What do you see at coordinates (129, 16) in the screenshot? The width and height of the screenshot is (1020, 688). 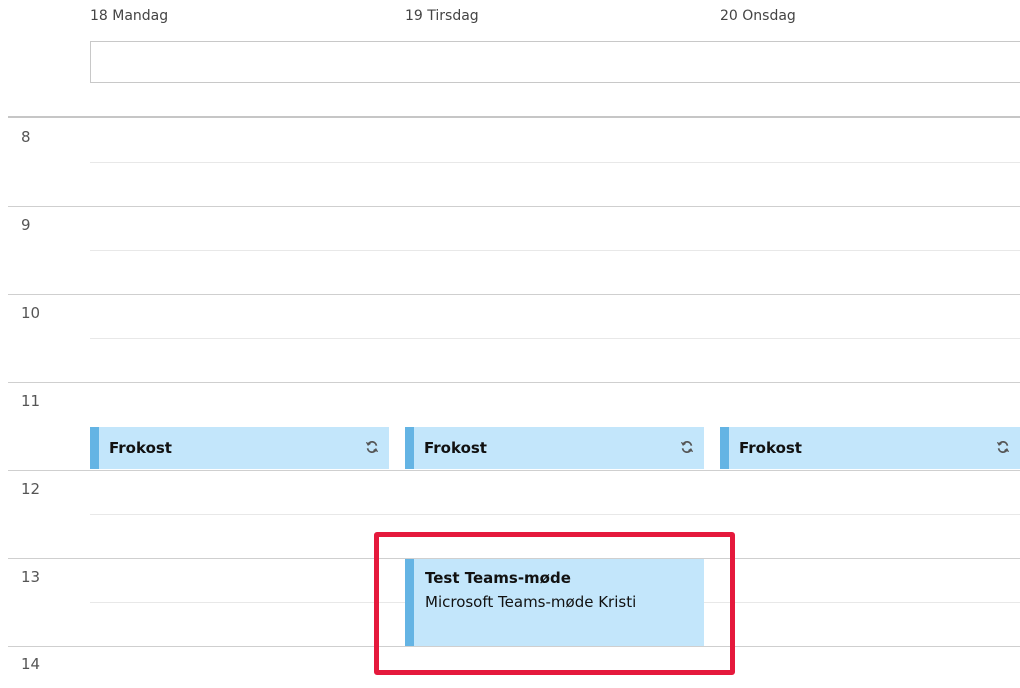 I see `day-header-monday: 18 Mandag` at bounding box center [129, 16].